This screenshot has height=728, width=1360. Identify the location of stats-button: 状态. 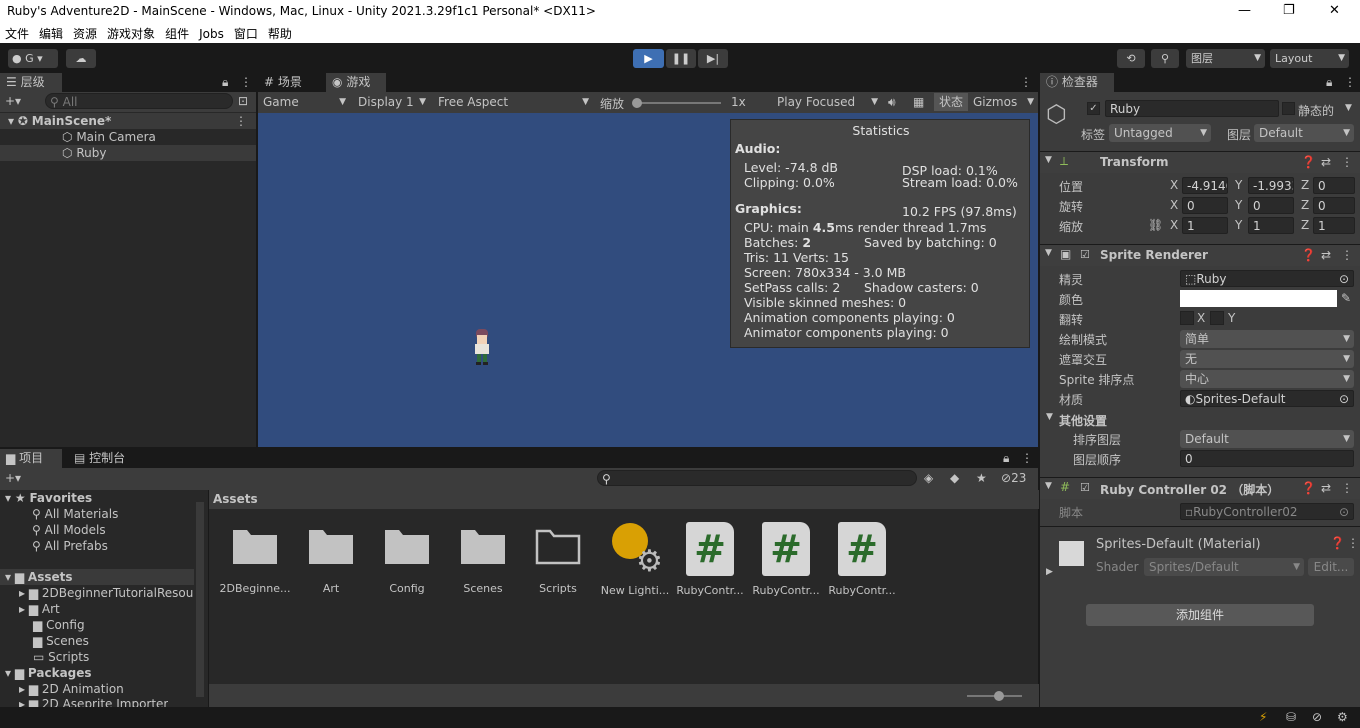
(951, 102).